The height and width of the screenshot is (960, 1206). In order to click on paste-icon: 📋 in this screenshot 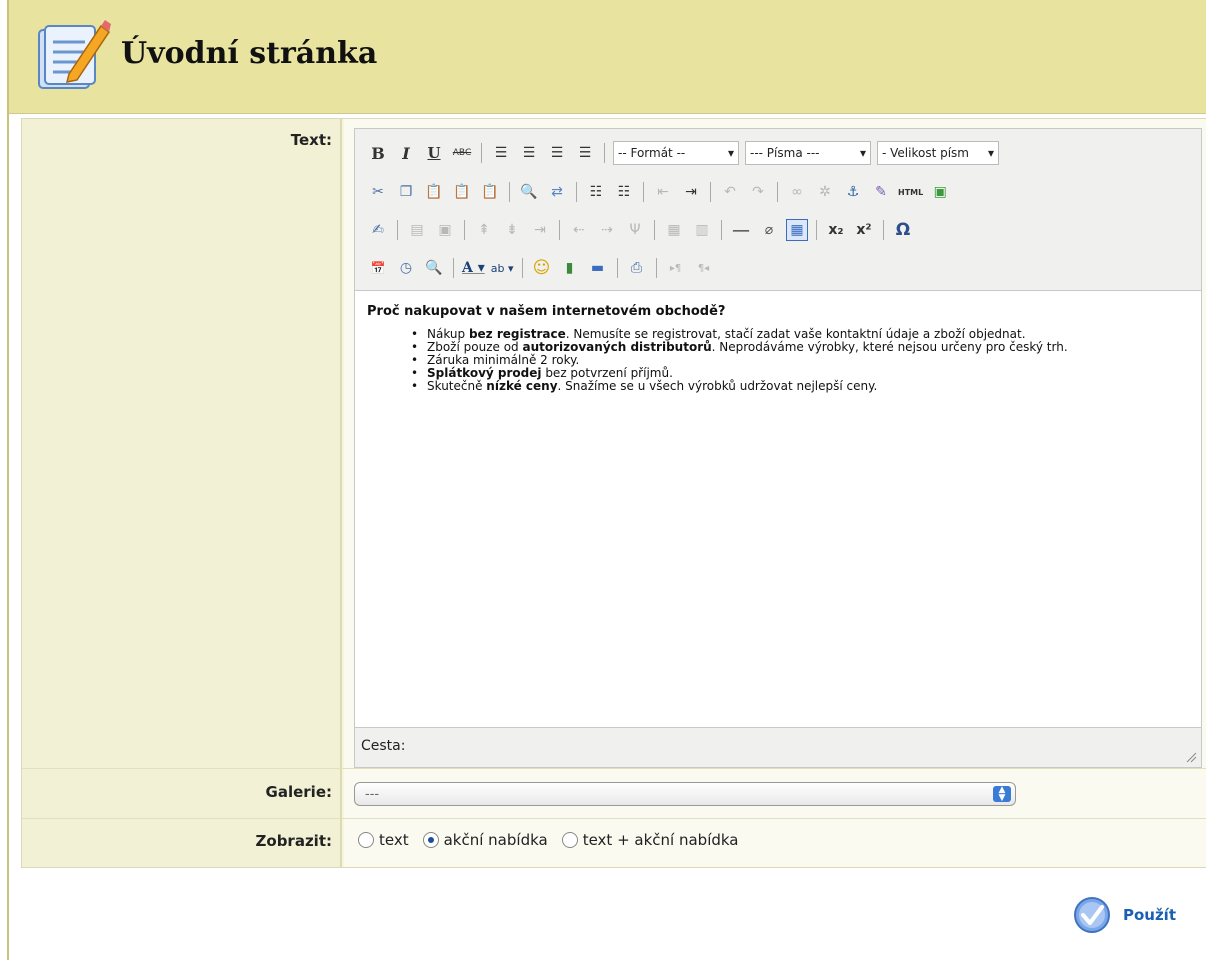, I will do `click(434, 192)`.